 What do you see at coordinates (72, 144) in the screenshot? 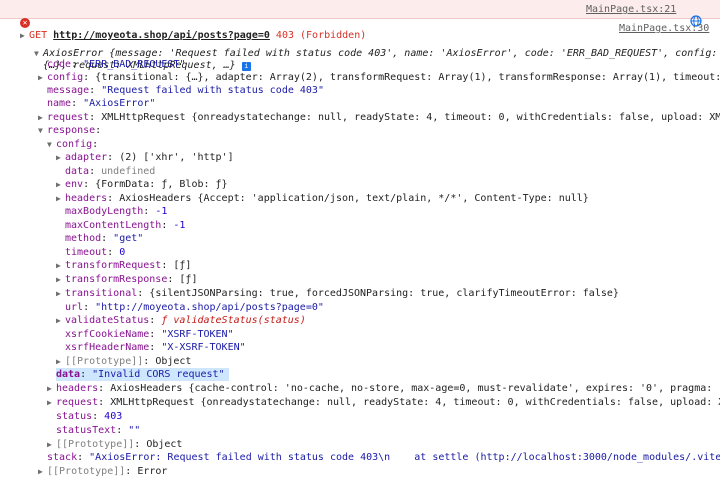
I see `response-config: ▼ config:` at bounding box center [72, 144].